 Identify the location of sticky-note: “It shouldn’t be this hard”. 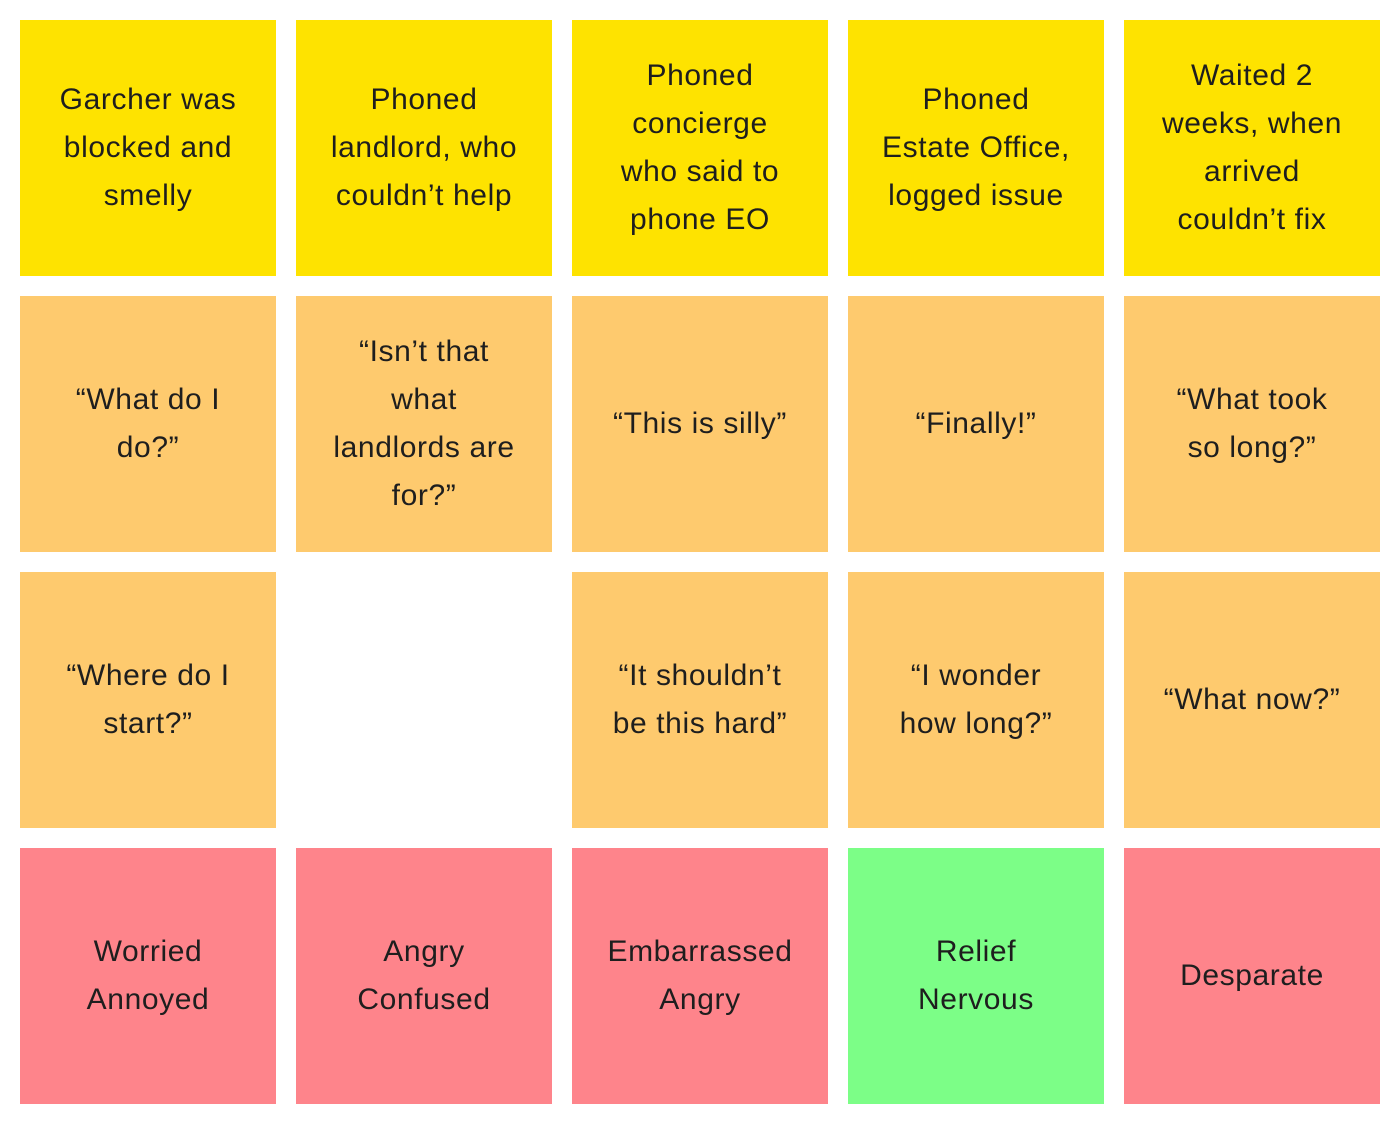
(700, 700).